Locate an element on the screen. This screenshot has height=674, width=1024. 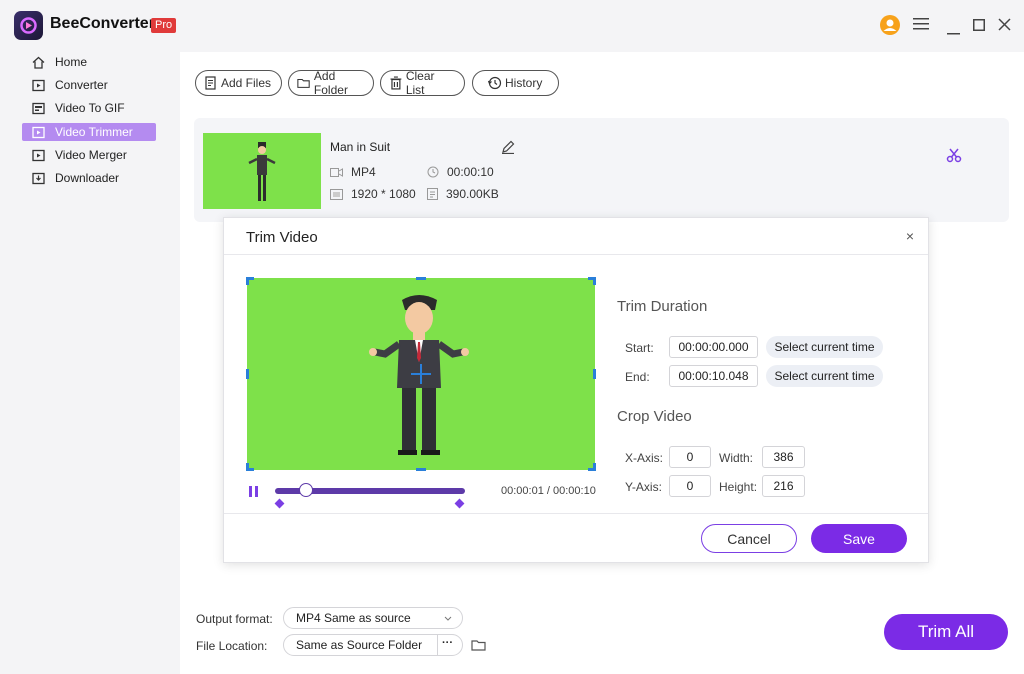
select-current-start-button: Select current time is located at coordinates (824, 347).